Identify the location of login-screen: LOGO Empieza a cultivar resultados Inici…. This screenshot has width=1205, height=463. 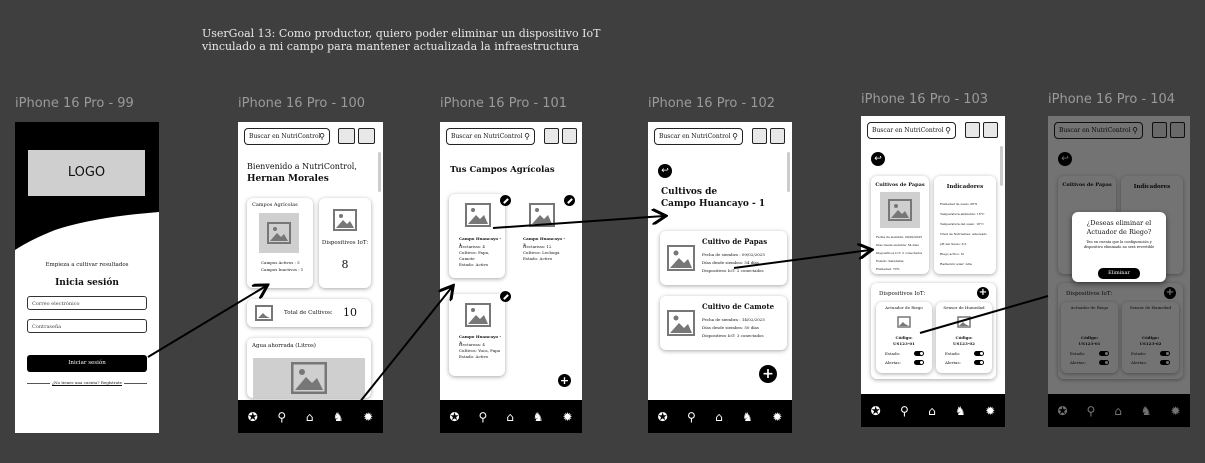
(87, 277).